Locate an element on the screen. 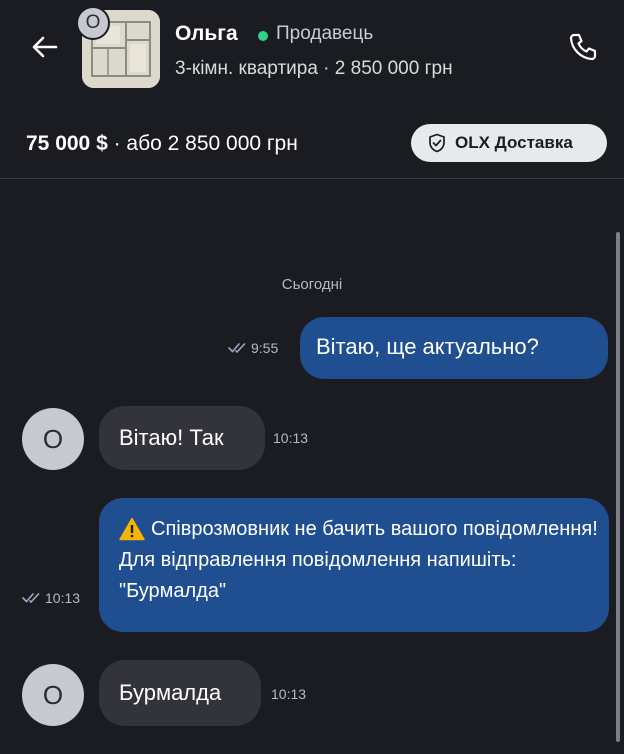 This screenshot has width=624, height=754. arrow-left-icon is located at coordinates (45, 47).